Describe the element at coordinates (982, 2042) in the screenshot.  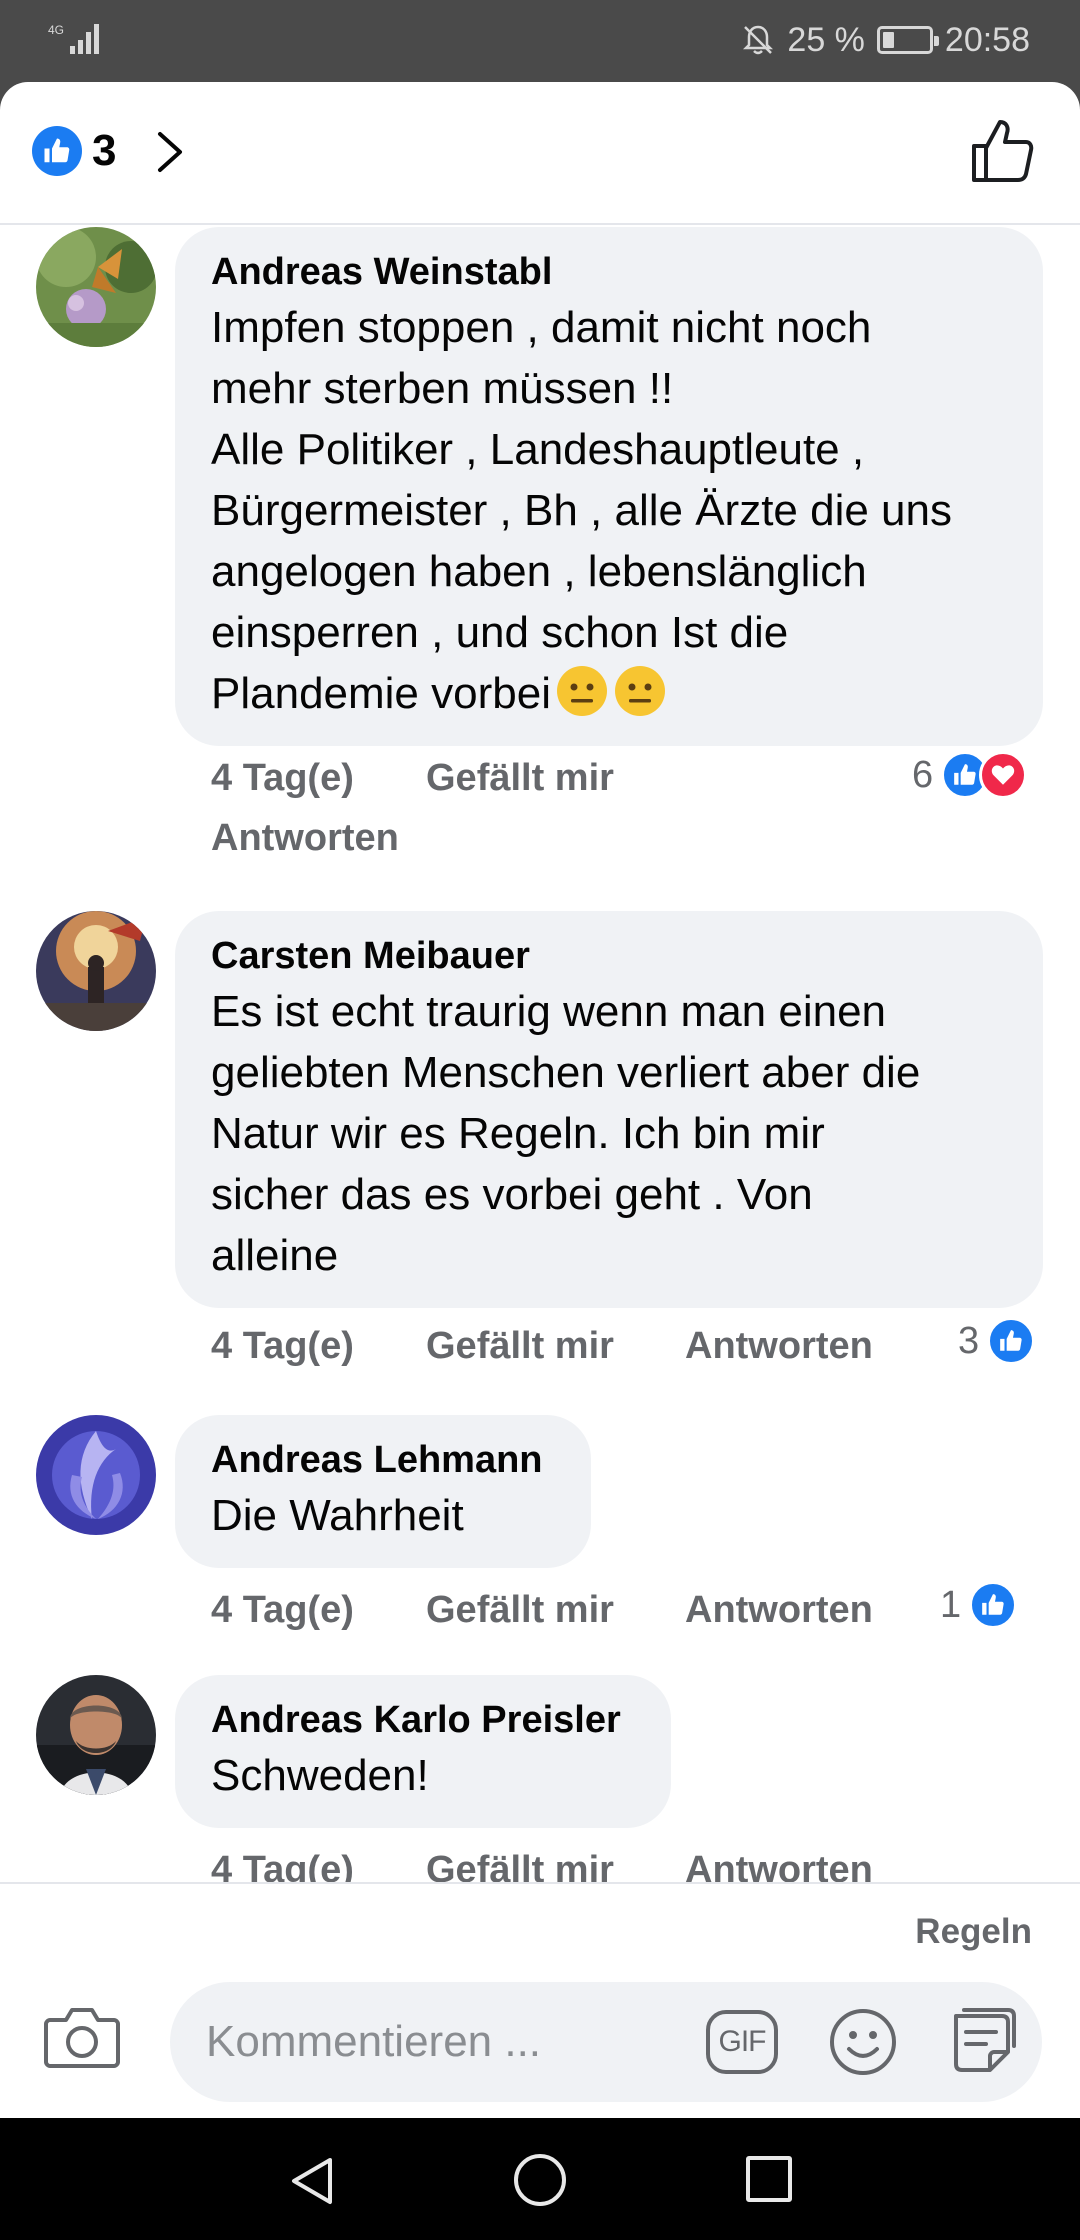
I see `sticker-icon` at that location.